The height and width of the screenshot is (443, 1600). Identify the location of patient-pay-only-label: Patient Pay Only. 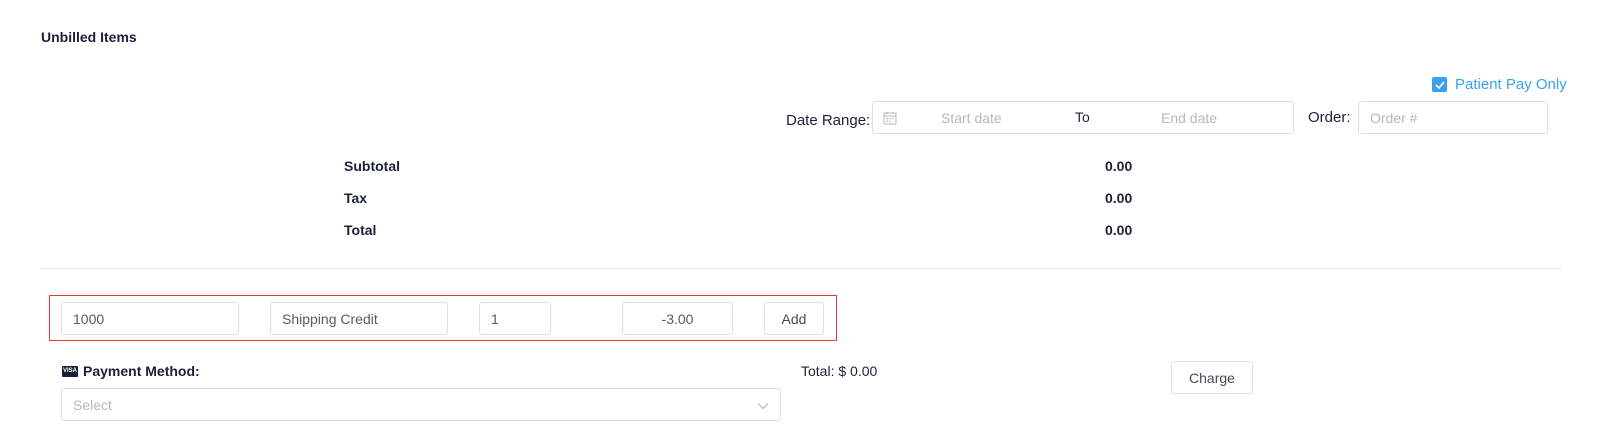
(1511, 84).